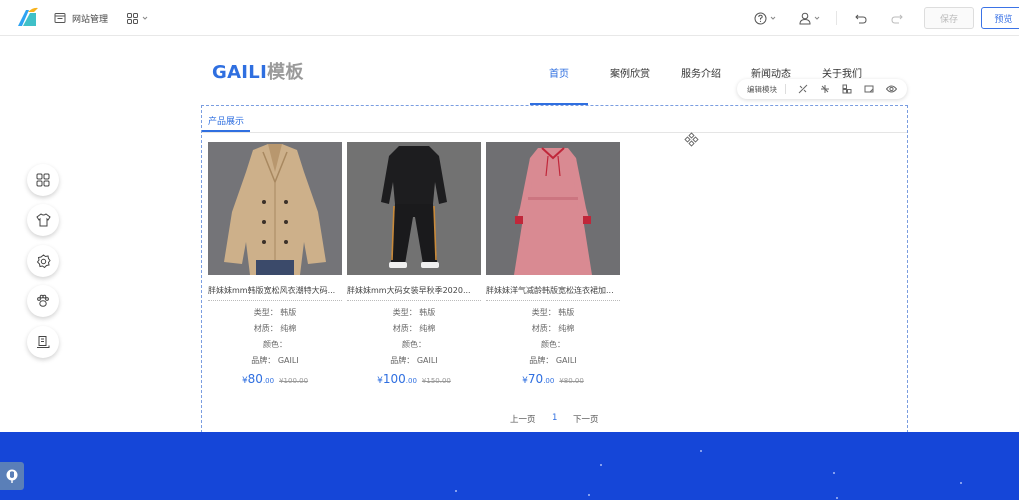  What do you see at coordinates (760, 18) in the screenshot?
I see `help-icon` at bounding box center [760, 18].